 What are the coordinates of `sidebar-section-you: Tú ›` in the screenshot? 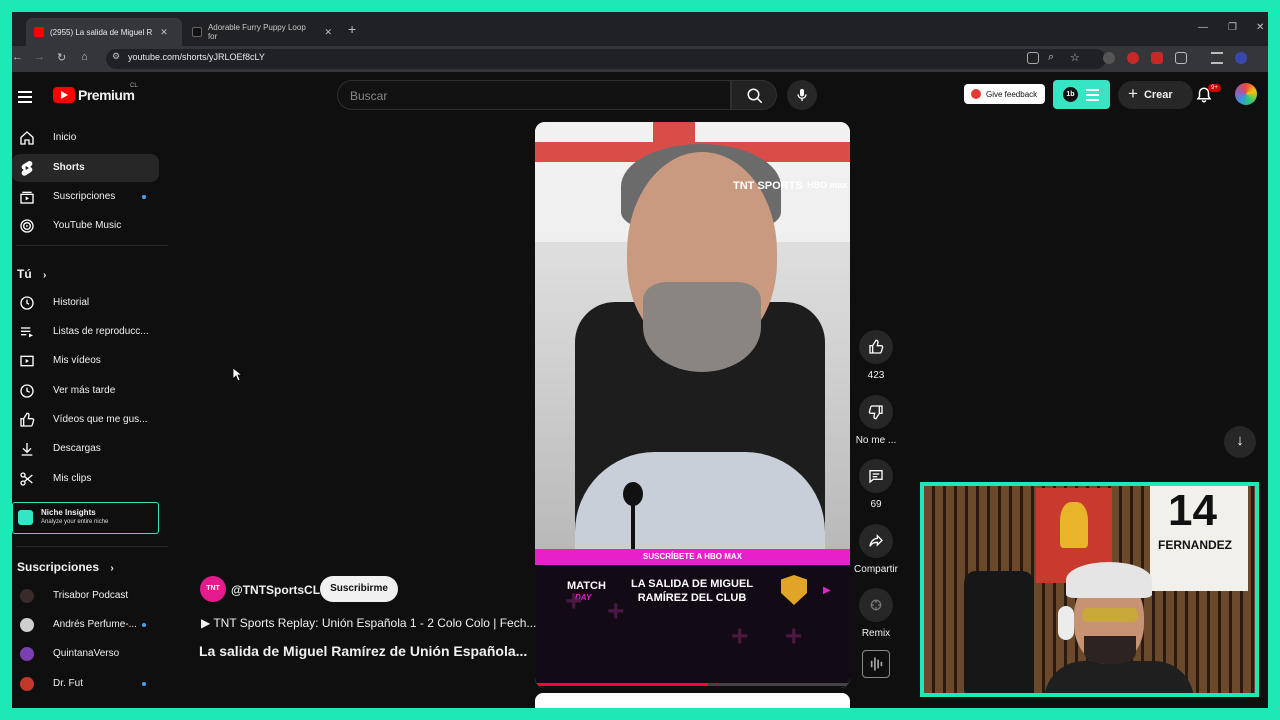 It's located at (31, 274).